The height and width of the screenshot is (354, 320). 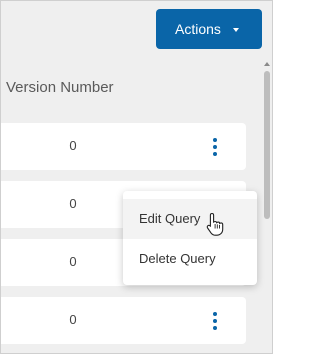 I want to click on hand-pointer-cursor-icon, so click(x=215, y=224).